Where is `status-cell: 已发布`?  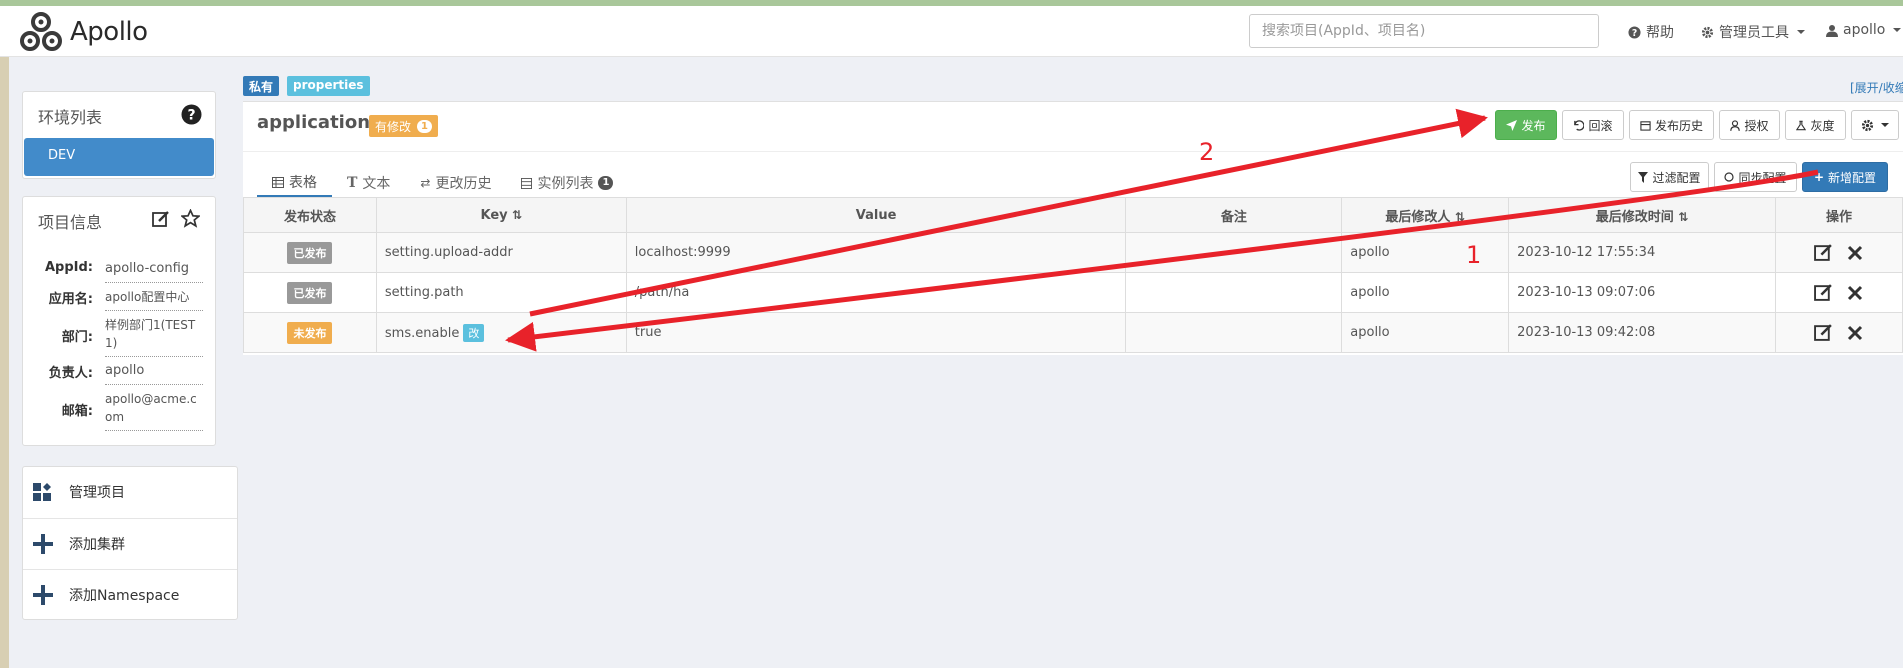
status-cell: 已发布 is located at coordinates (310, 252).